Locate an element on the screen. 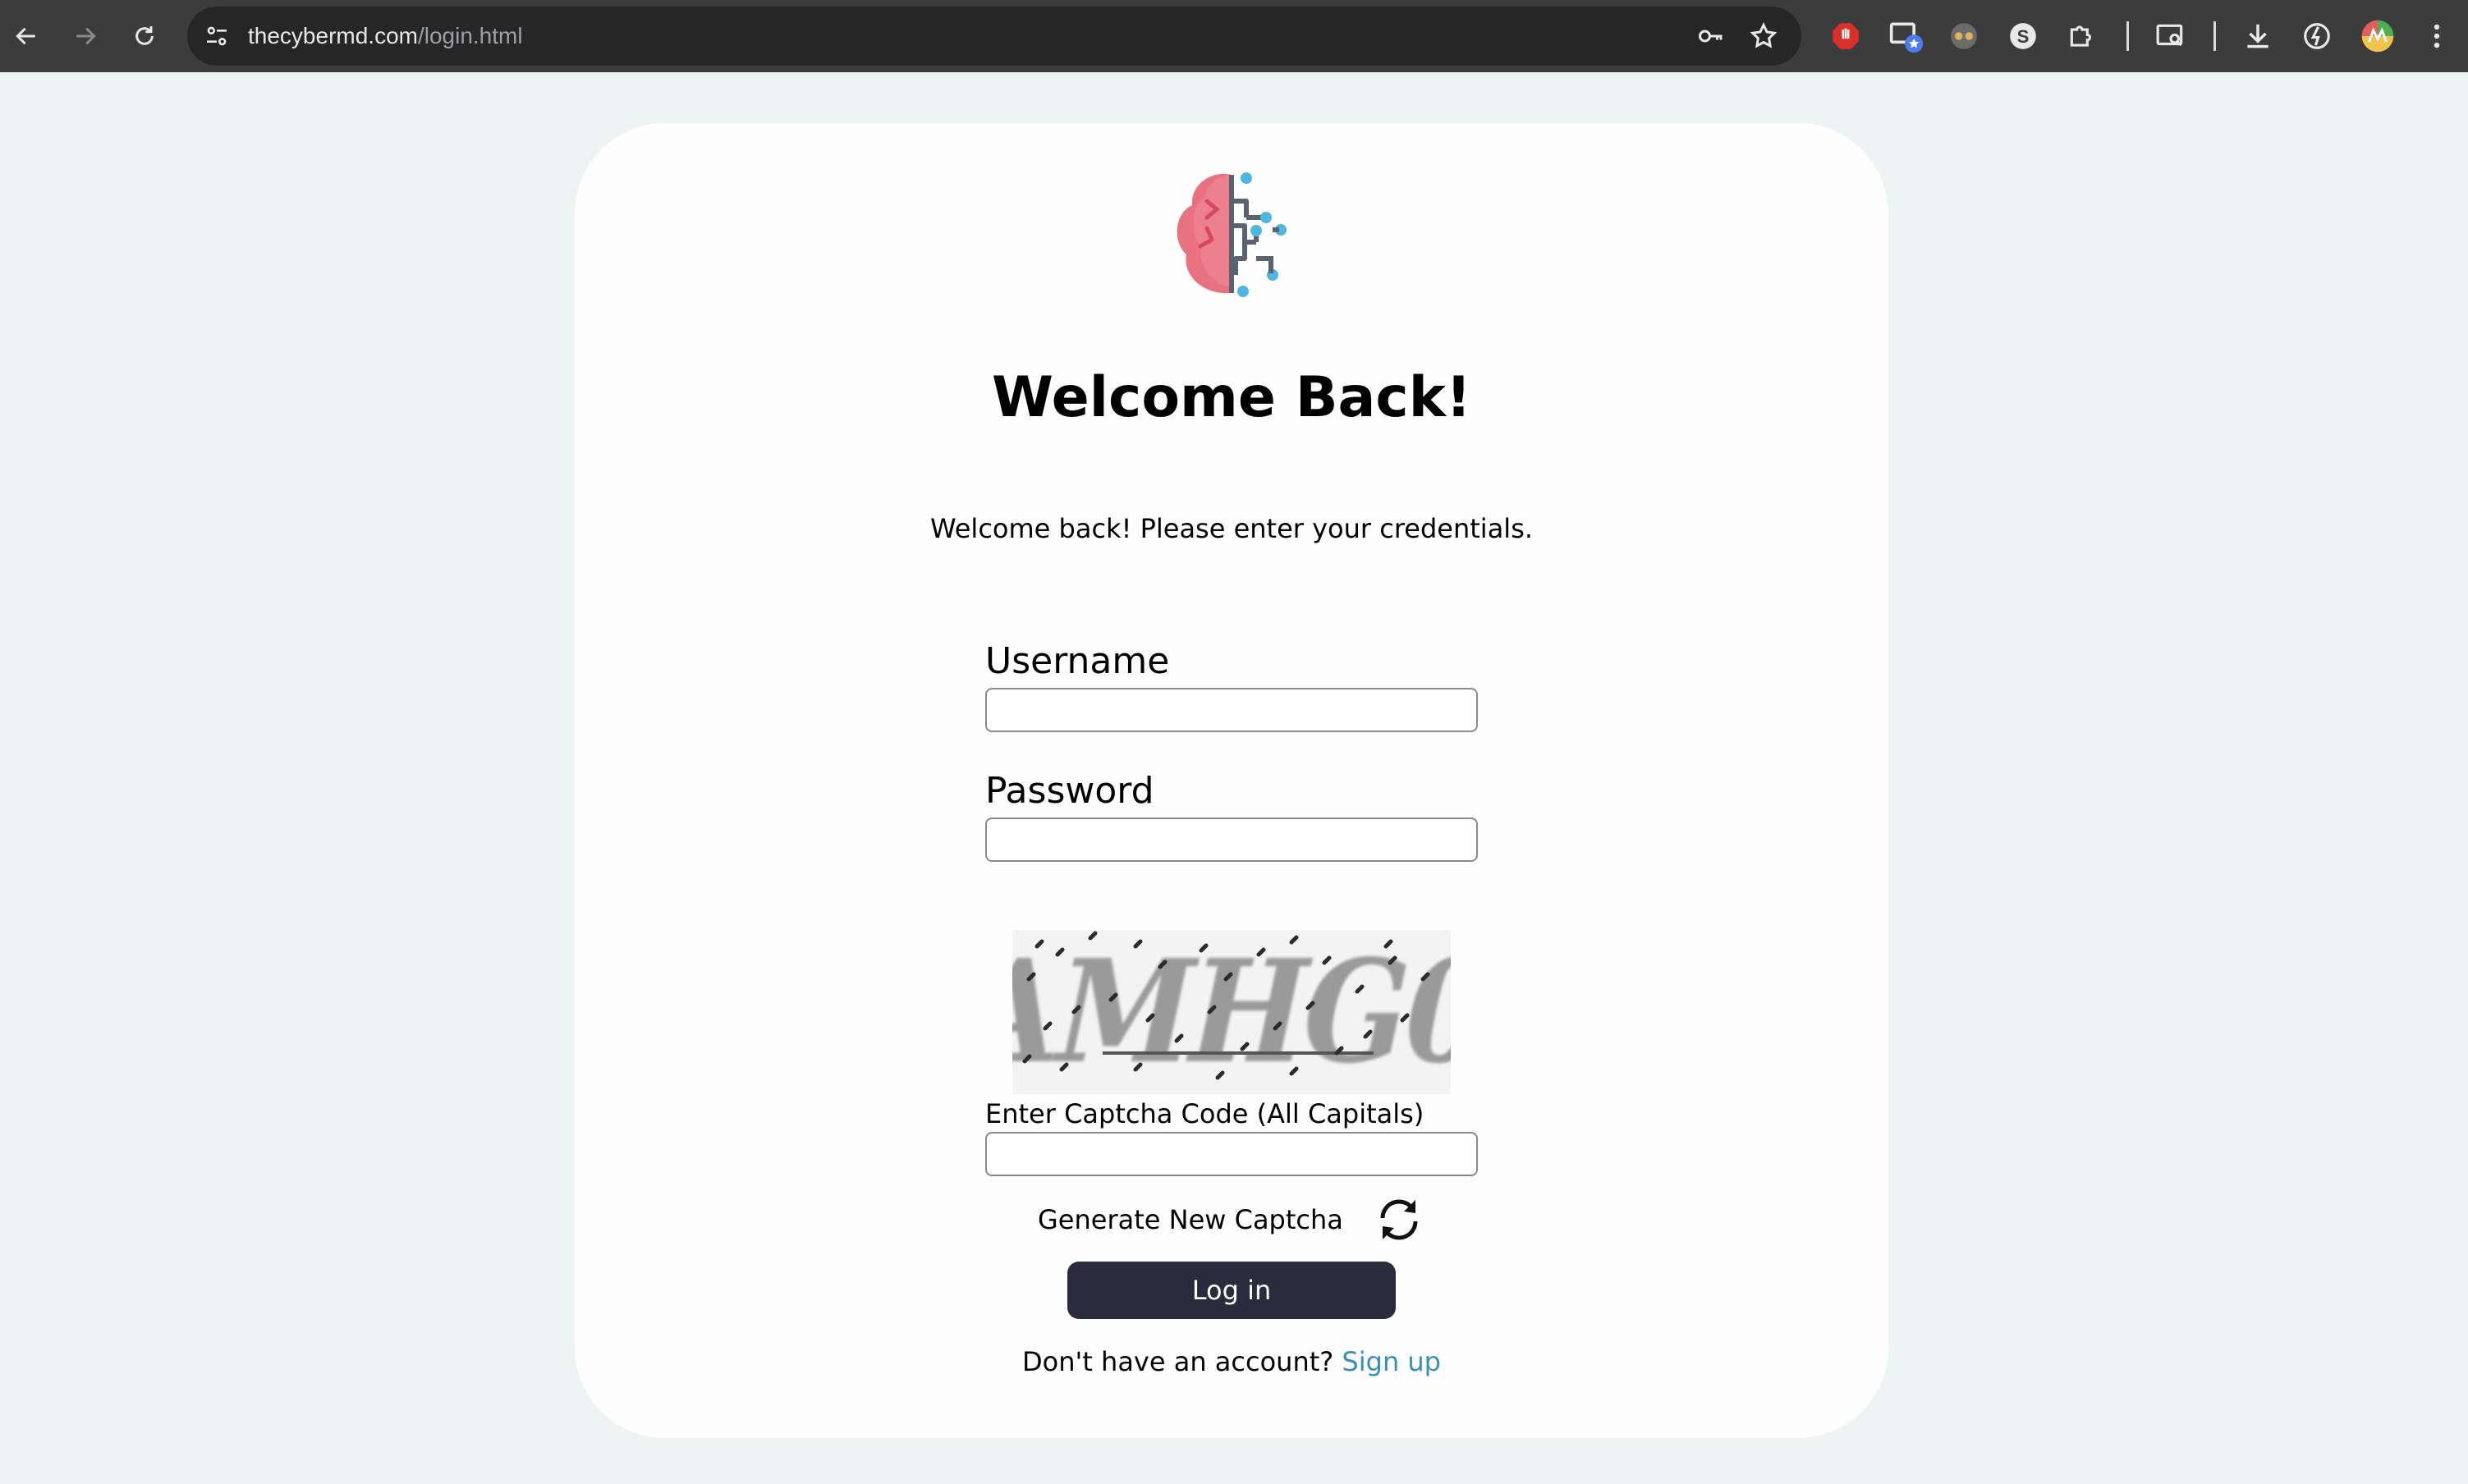  password-key-icon is located at coordinates (1711, 36).